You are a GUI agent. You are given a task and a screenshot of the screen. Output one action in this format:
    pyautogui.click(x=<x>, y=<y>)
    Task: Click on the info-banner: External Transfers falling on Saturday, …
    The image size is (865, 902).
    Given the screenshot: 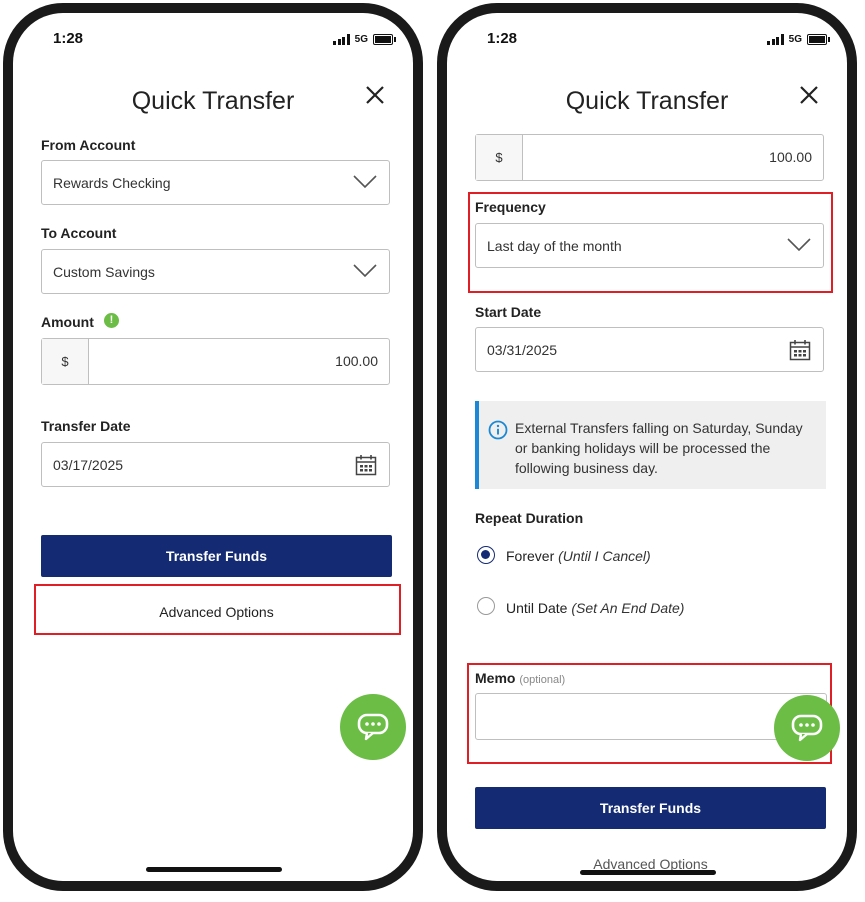 What is the action you would take?
    pyautogui.click(x=650, y=445)
    